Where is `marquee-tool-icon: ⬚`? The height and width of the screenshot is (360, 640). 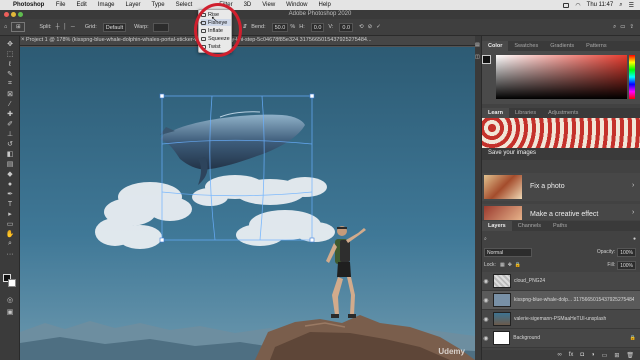 marquee-tool-icon: ⬚ is located at coordinates (10, 54).